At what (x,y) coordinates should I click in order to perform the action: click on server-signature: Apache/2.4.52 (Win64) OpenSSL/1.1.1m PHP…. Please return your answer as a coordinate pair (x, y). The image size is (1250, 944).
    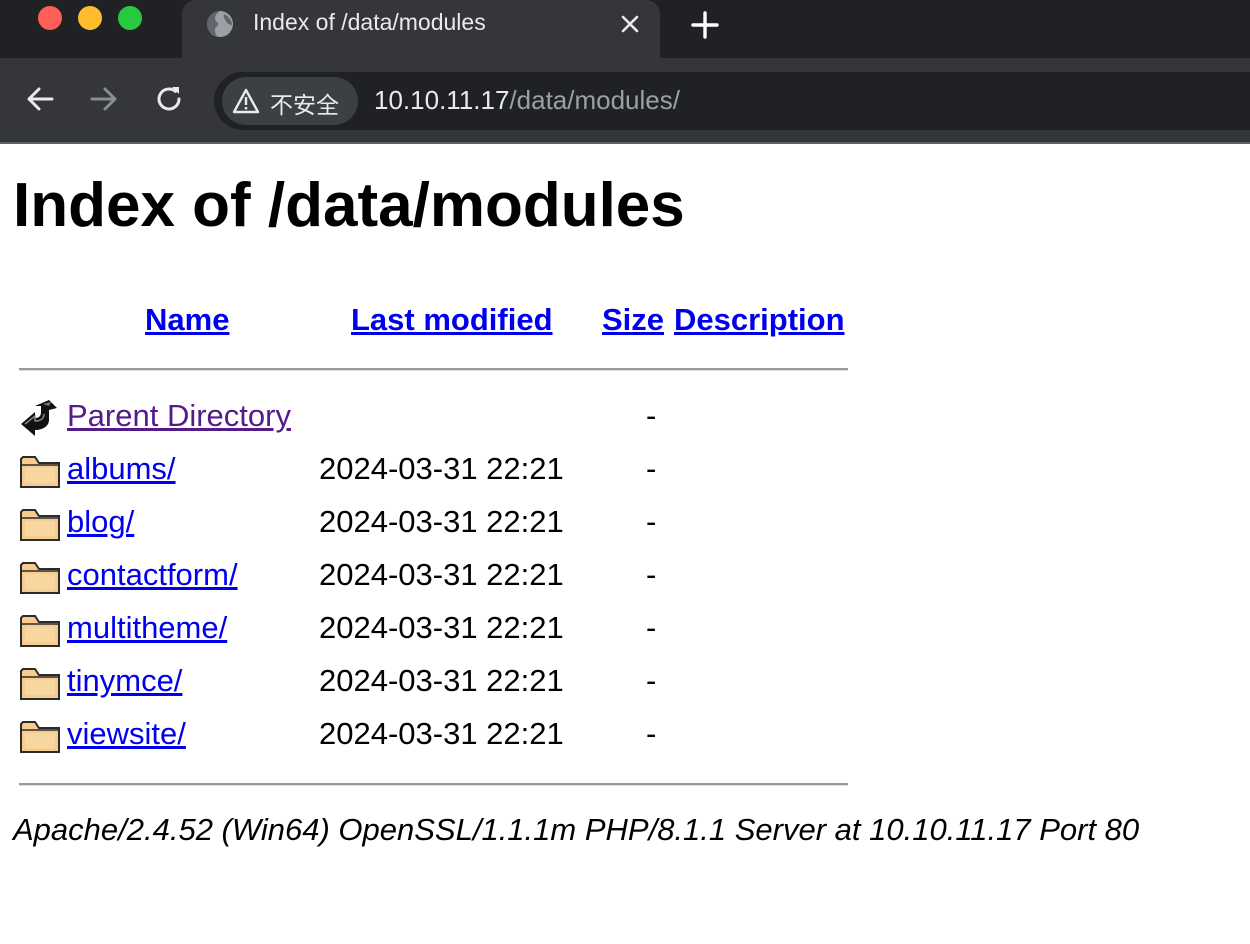
    Looking at the image, I should click on (576, 829).